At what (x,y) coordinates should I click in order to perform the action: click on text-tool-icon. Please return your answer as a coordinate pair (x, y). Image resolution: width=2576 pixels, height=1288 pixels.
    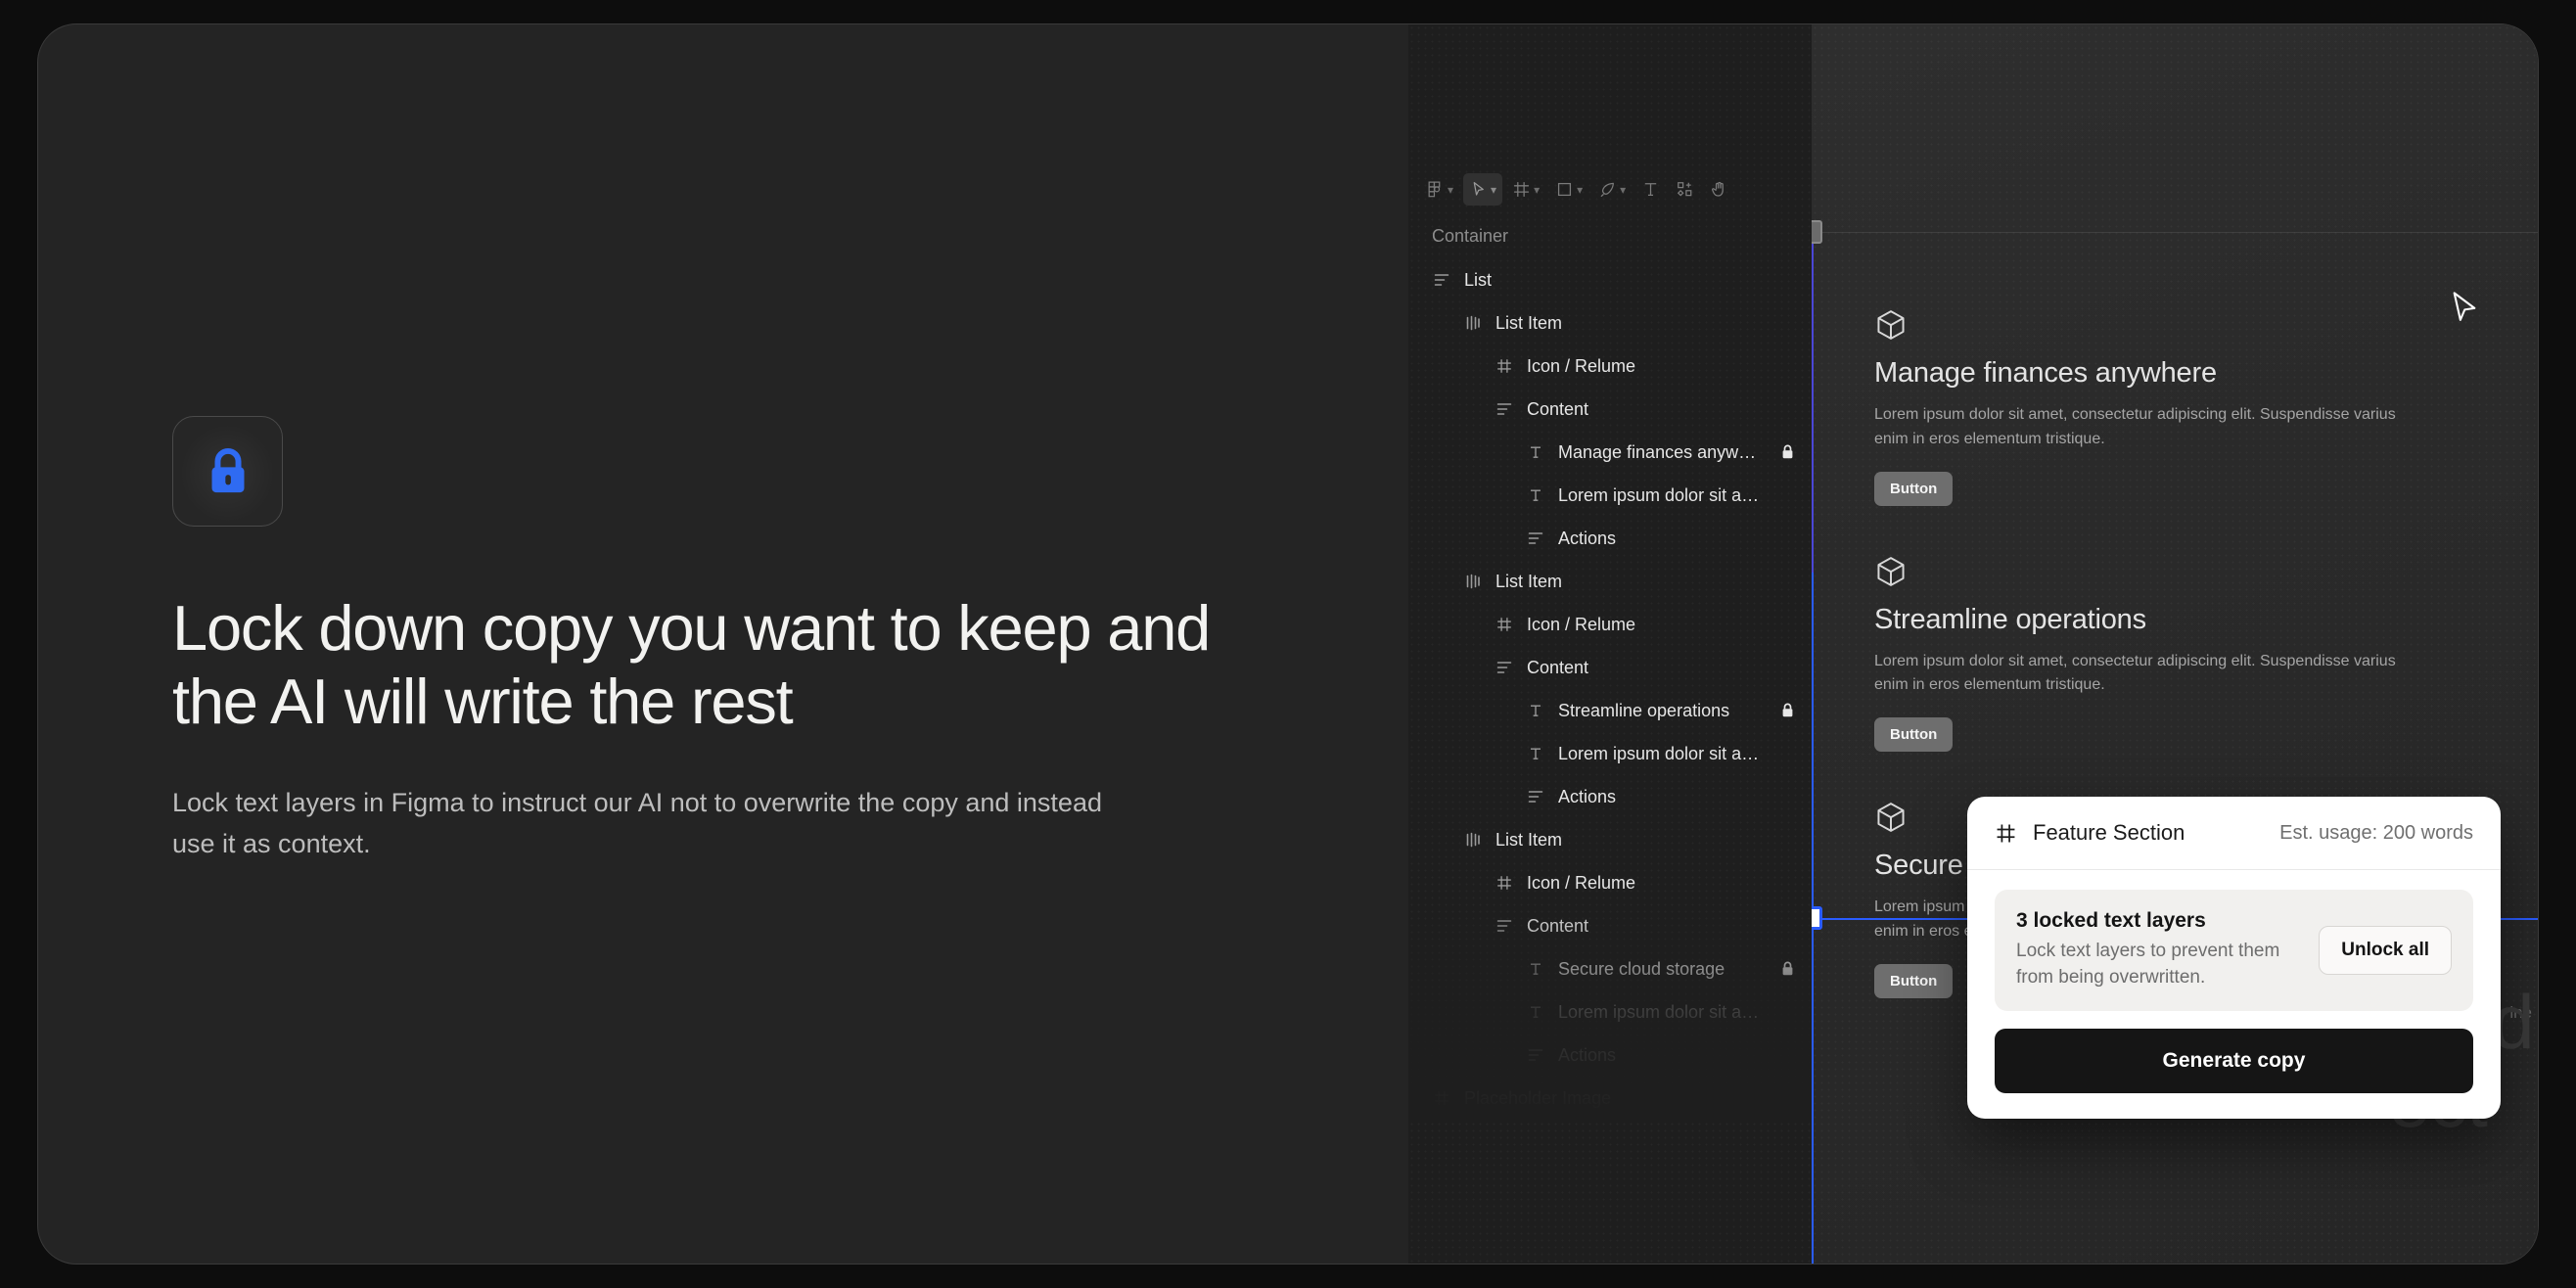
    Looking at the image, I should click on (1650, 189).